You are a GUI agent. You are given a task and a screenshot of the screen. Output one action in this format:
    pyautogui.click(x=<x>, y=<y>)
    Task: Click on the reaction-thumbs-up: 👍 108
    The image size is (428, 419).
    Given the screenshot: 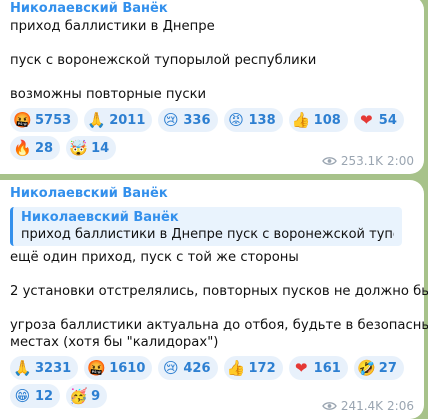 What is the action you would take?
    pyautogui.click(x=318, y=120)
    